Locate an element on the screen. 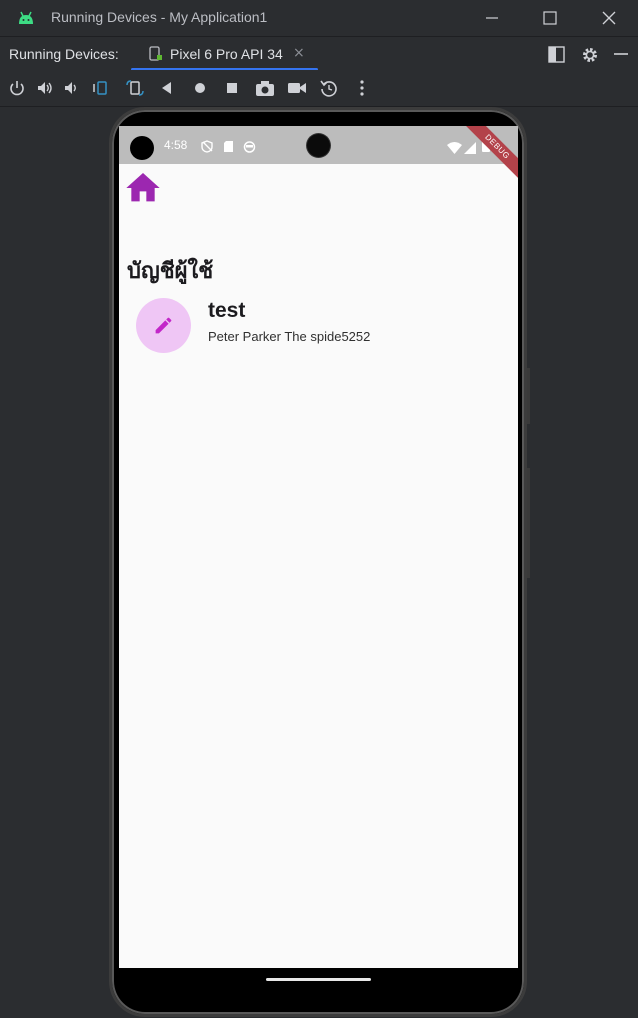 This screenshot has width=638, height=1018. notification-face-icon is located at coordinates (249, 147).